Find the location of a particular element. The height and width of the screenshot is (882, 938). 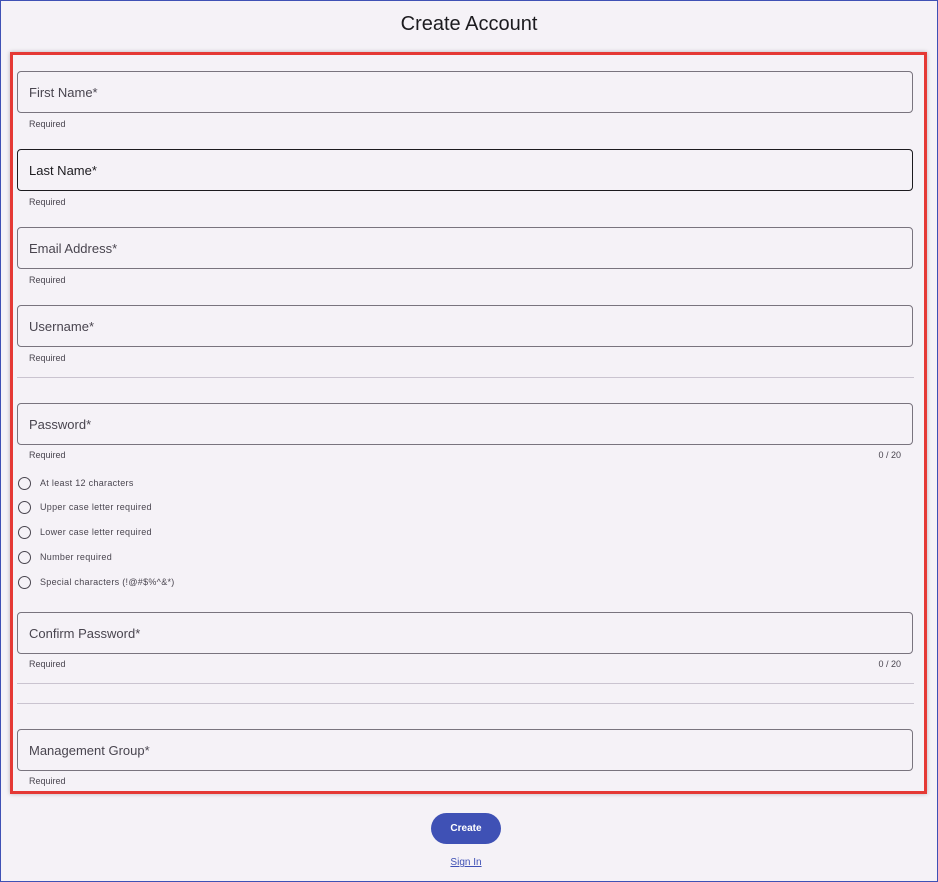

page-title: Create Account is located at coordinates (469, 24).